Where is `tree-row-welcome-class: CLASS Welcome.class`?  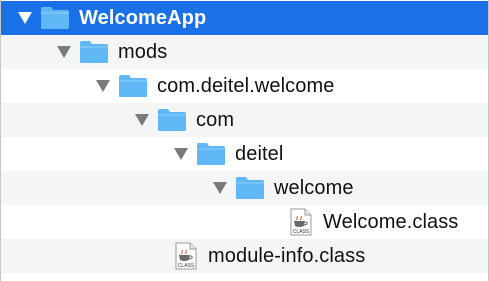
tree-row-welcome-class: CLASS Welcome.class is located at coordinates (244, 222).